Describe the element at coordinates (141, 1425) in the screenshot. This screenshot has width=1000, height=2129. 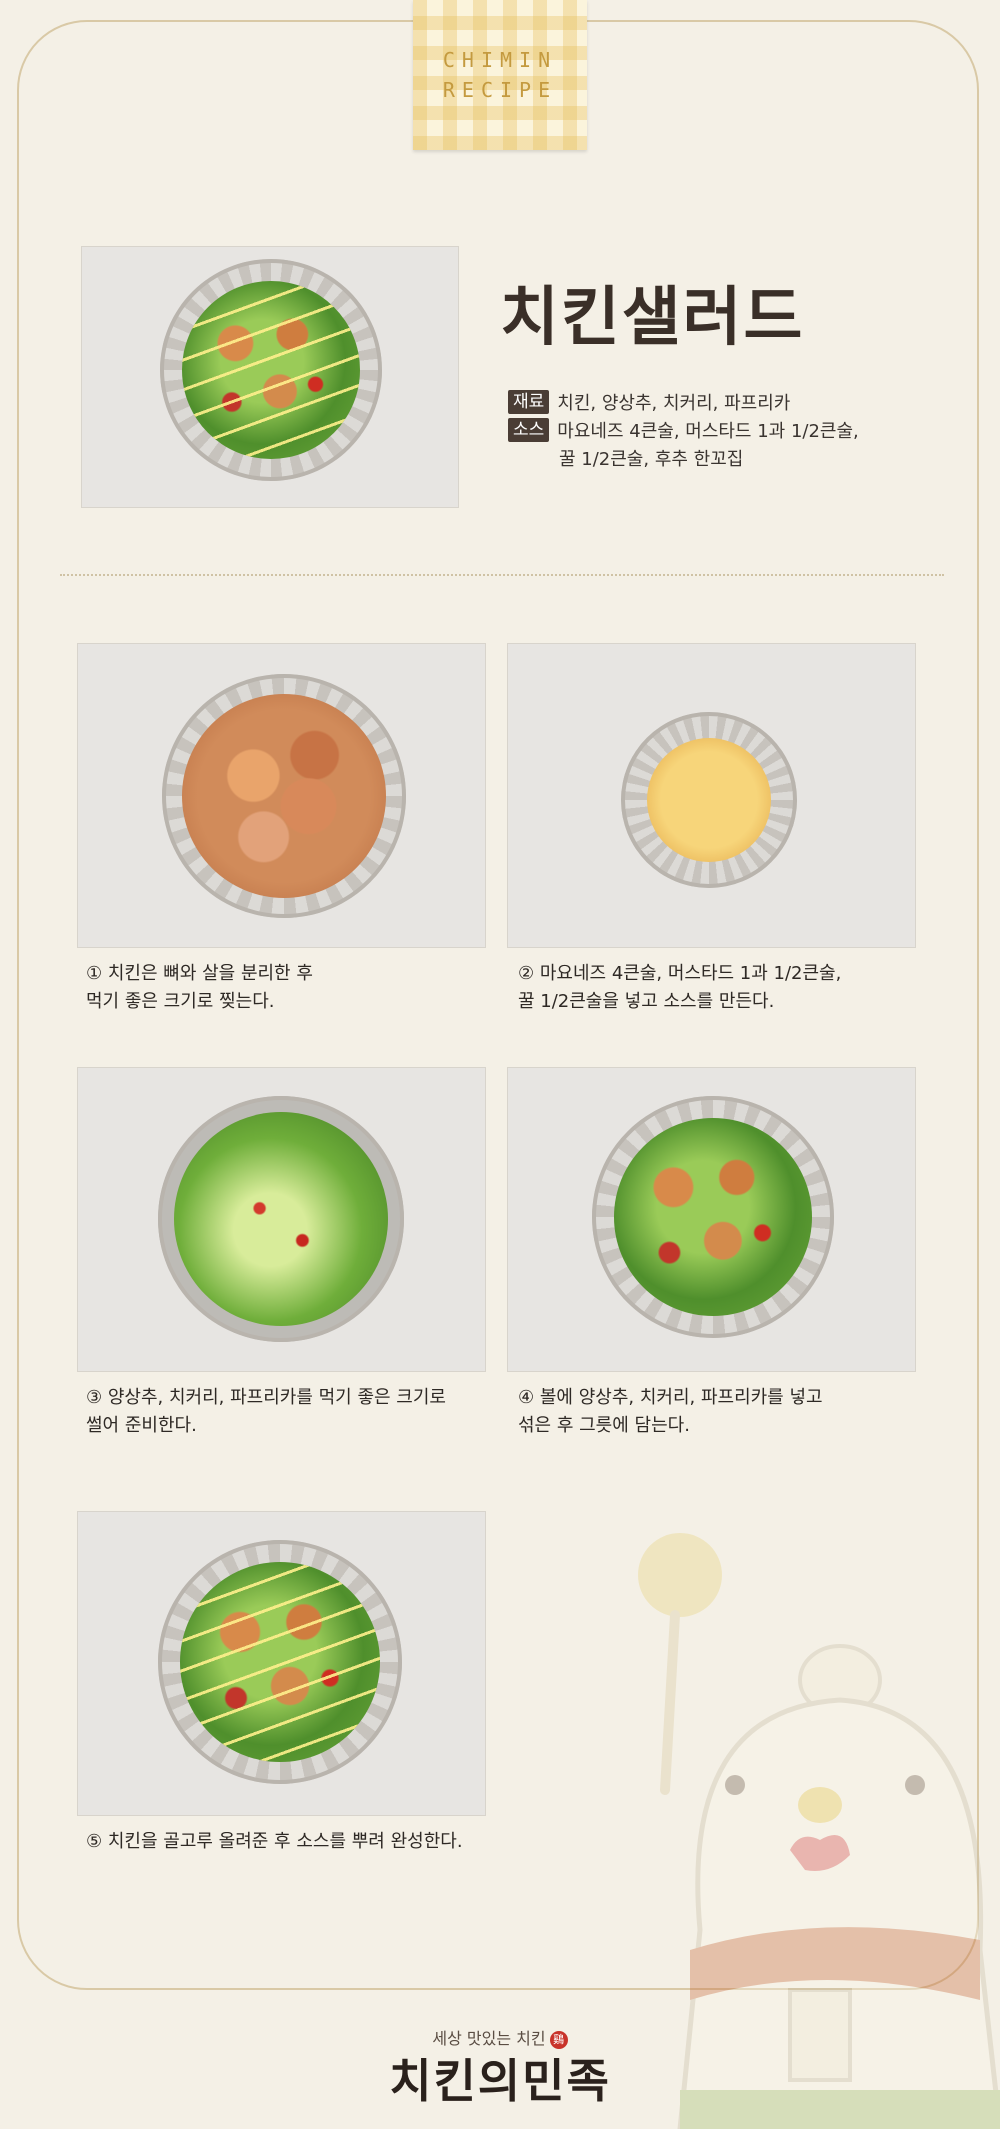
I see `step-3-line-2: 썰어 준비한다.` at that location.